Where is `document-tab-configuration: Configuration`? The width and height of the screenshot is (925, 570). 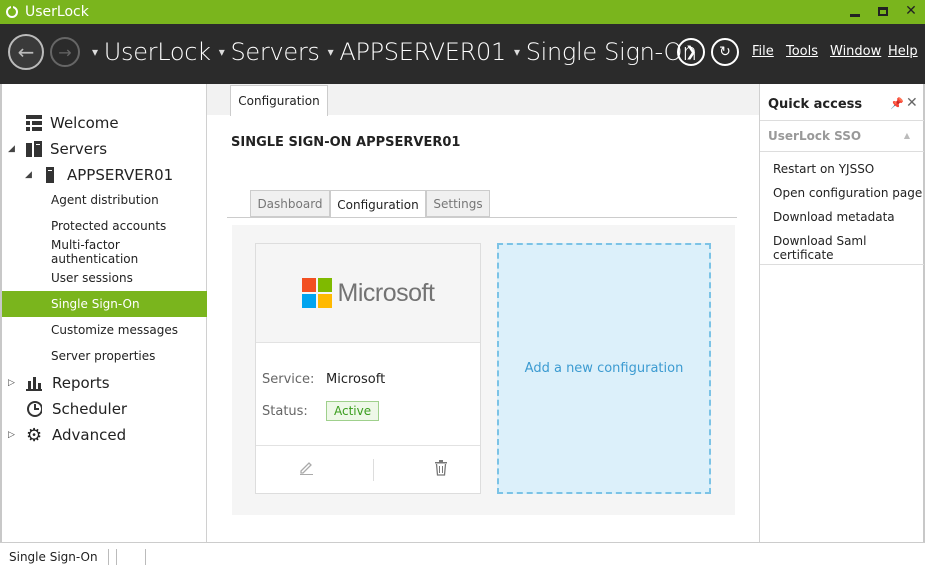 document-tab-configuration: Configuration is located at coordinates (279, 100).